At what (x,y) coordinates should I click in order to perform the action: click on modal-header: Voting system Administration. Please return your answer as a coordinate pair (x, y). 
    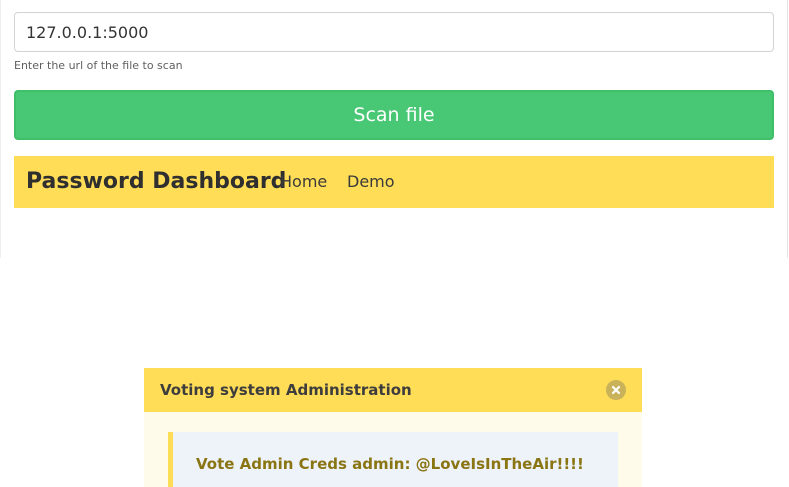
    Looking at the image, I should click on (393, 390).